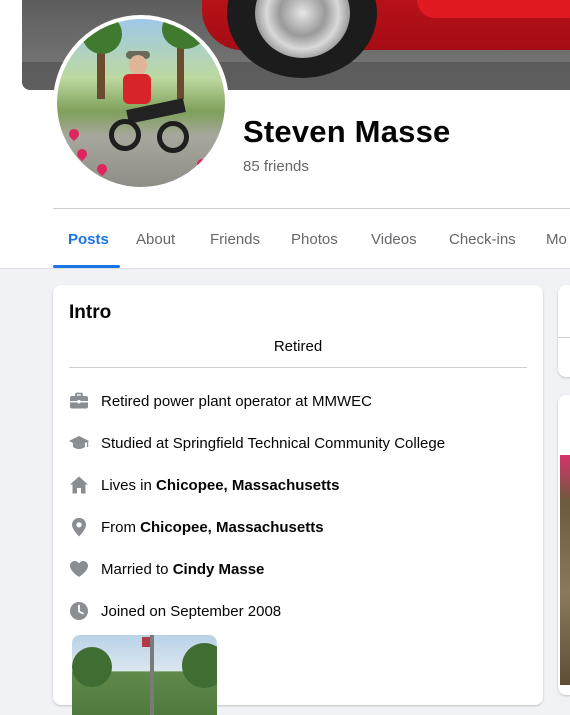 This screenshot has height=715, width=570. I want to click on detail-current-city: Lives in Chicopee, Massachusetts, so click(204, 485).